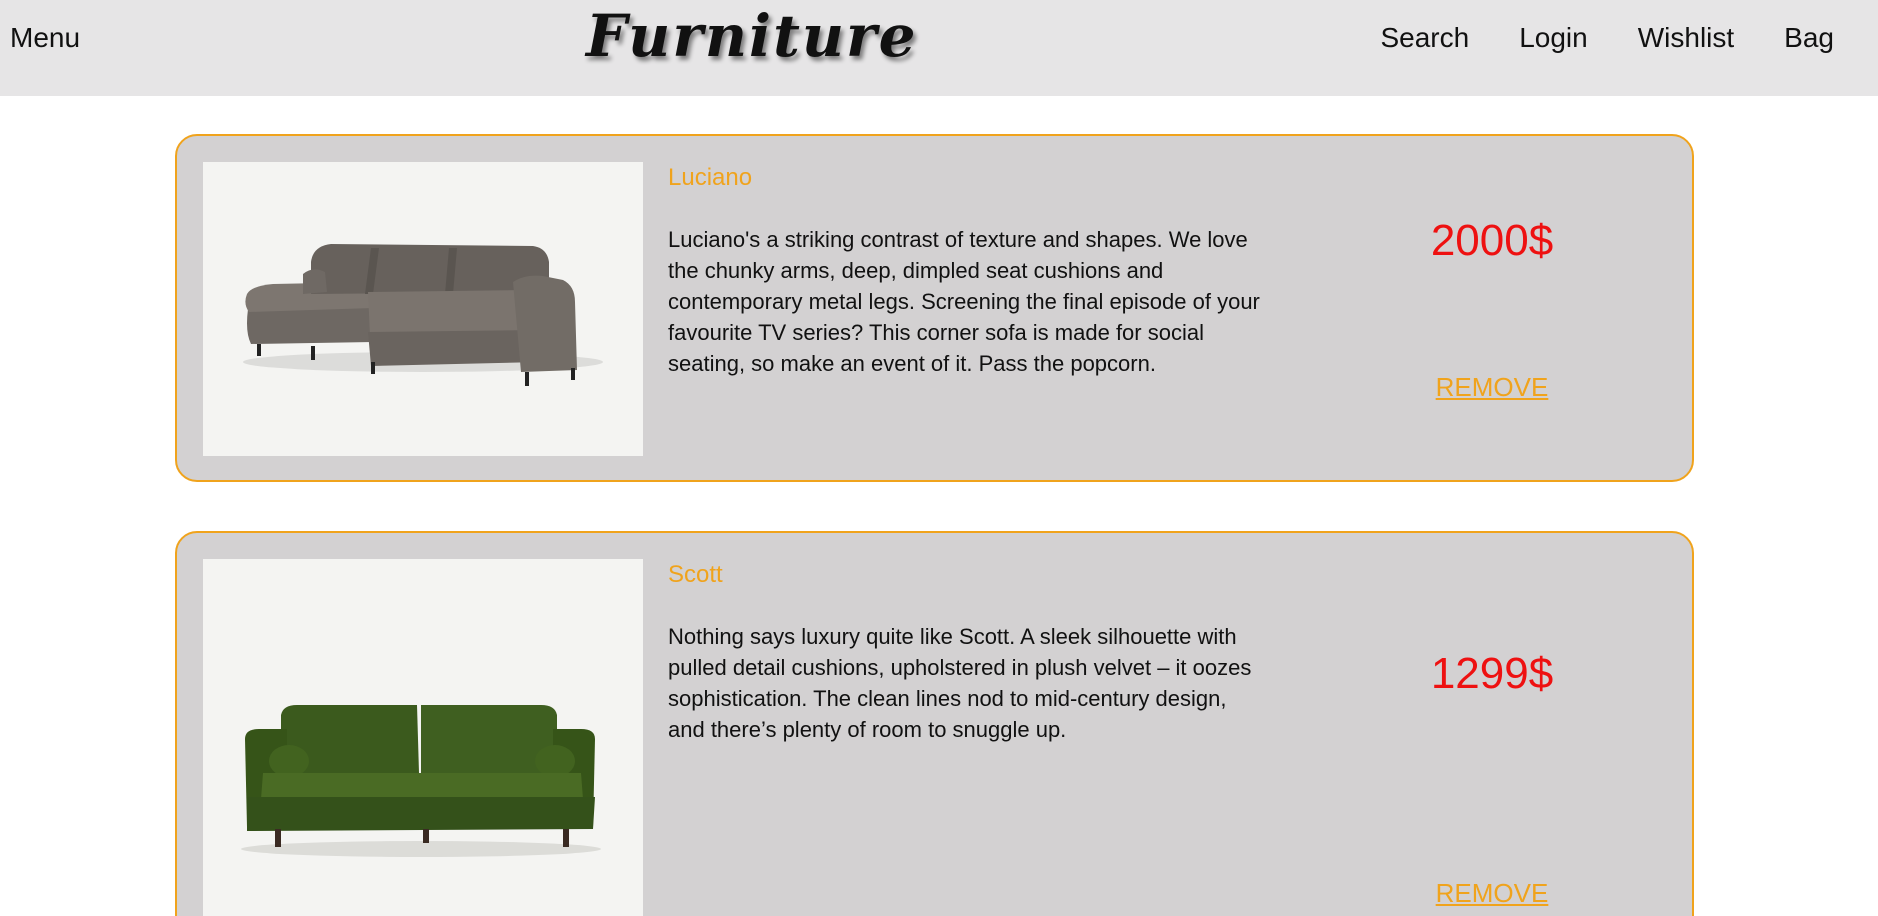 The width and height of the screenshot is (1878, 916). I want to click on login-link: Login, so click(1553, 38).